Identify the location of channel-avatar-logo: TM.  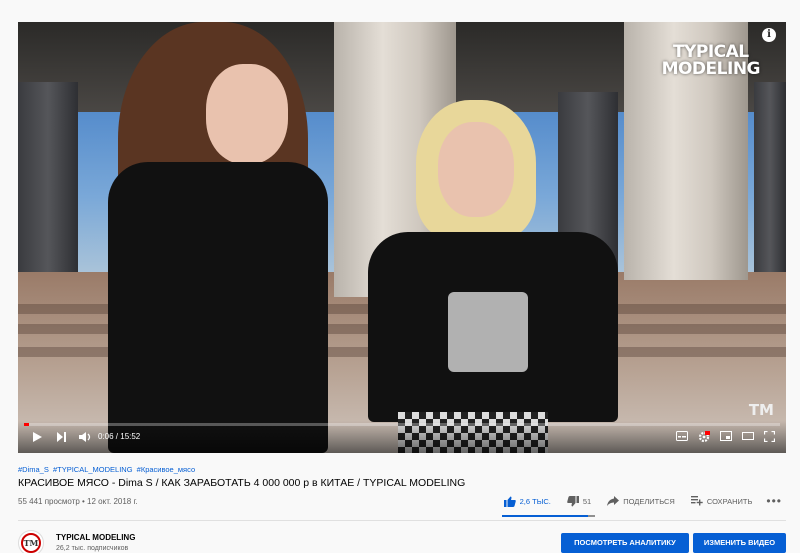
(31, 543).